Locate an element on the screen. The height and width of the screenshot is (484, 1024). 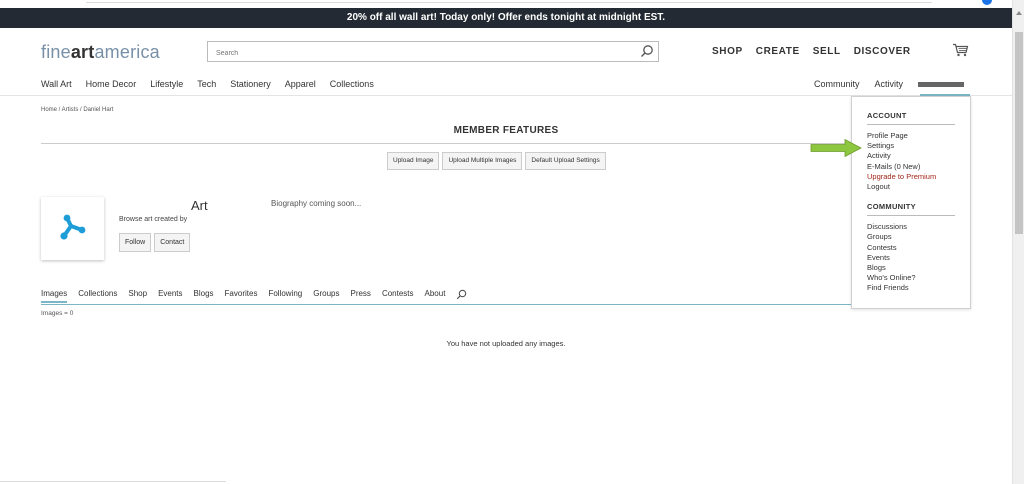
contact-button: Contact is located at coordinates (172, 242).